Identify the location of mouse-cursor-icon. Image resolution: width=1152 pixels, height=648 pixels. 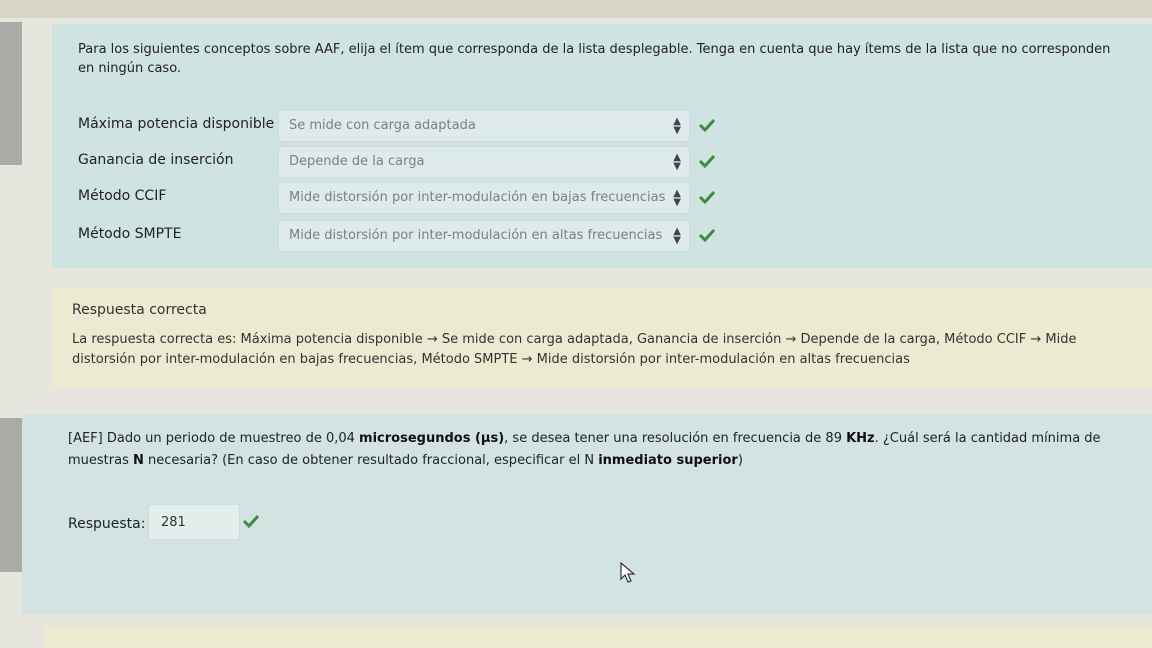
(628, 572).